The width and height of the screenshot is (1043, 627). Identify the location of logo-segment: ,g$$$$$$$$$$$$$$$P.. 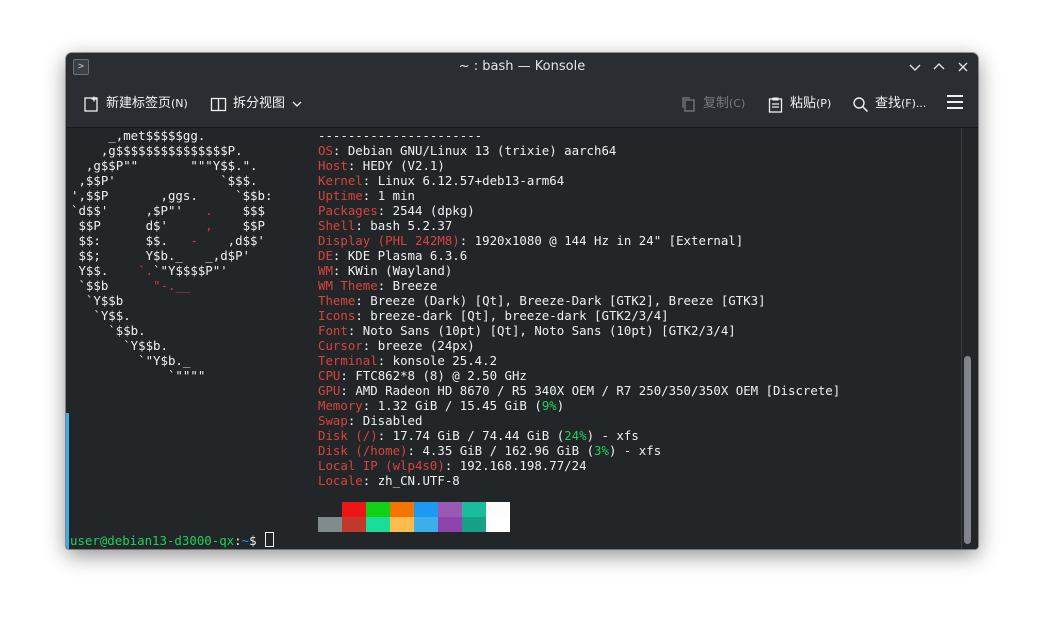
(157, 150).